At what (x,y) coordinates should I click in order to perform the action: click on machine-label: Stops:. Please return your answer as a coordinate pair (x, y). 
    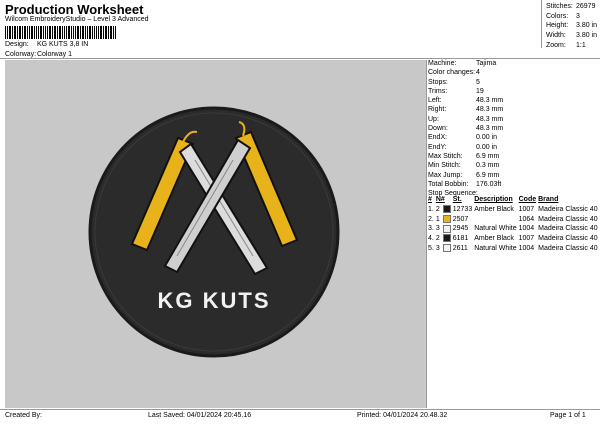
    Looking at the image, I should click on (438, 82).